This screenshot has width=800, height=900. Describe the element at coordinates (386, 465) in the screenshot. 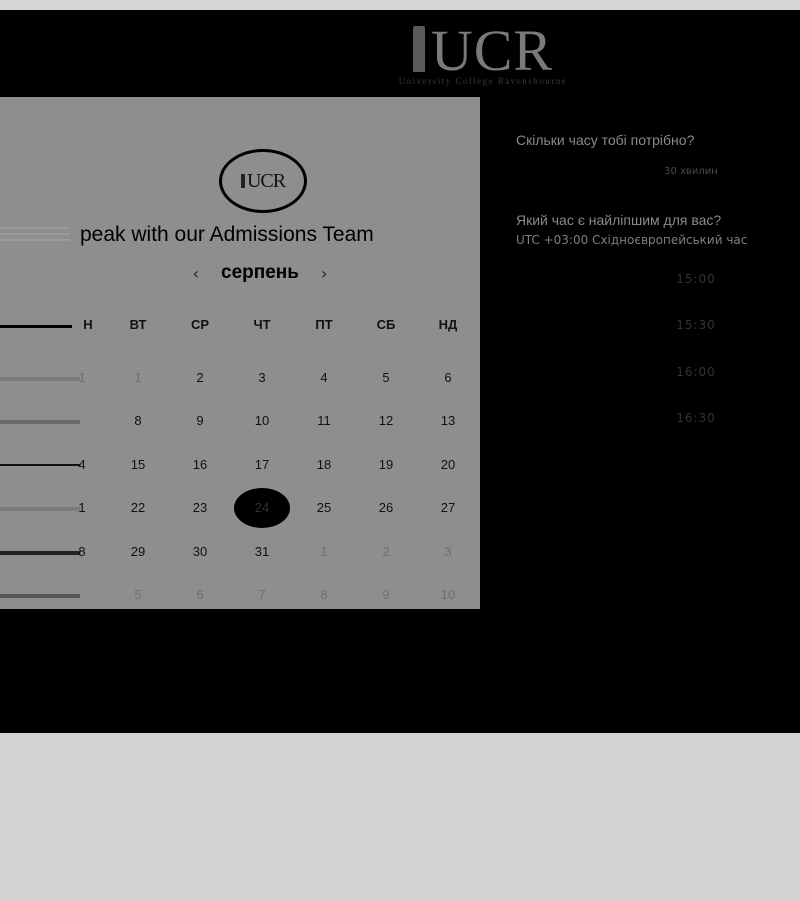

I see `calendar-day: 19` at that location.